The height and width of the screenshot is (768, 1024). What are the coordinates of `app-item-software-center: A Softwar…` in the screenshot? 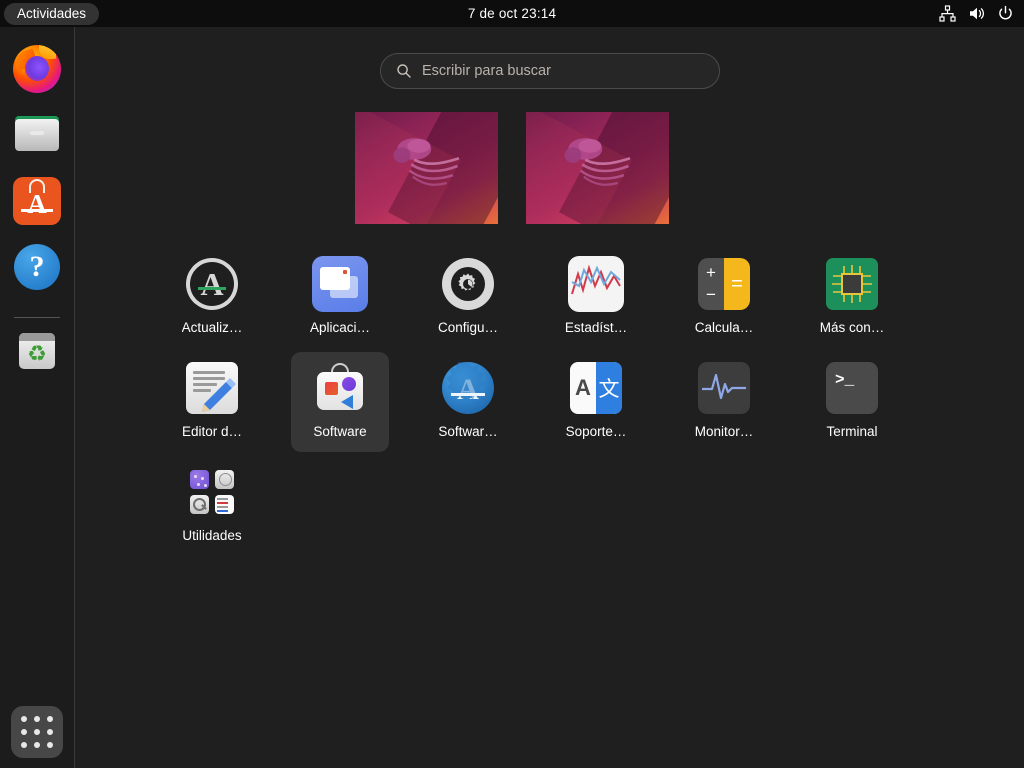 It's located at (468, 402).